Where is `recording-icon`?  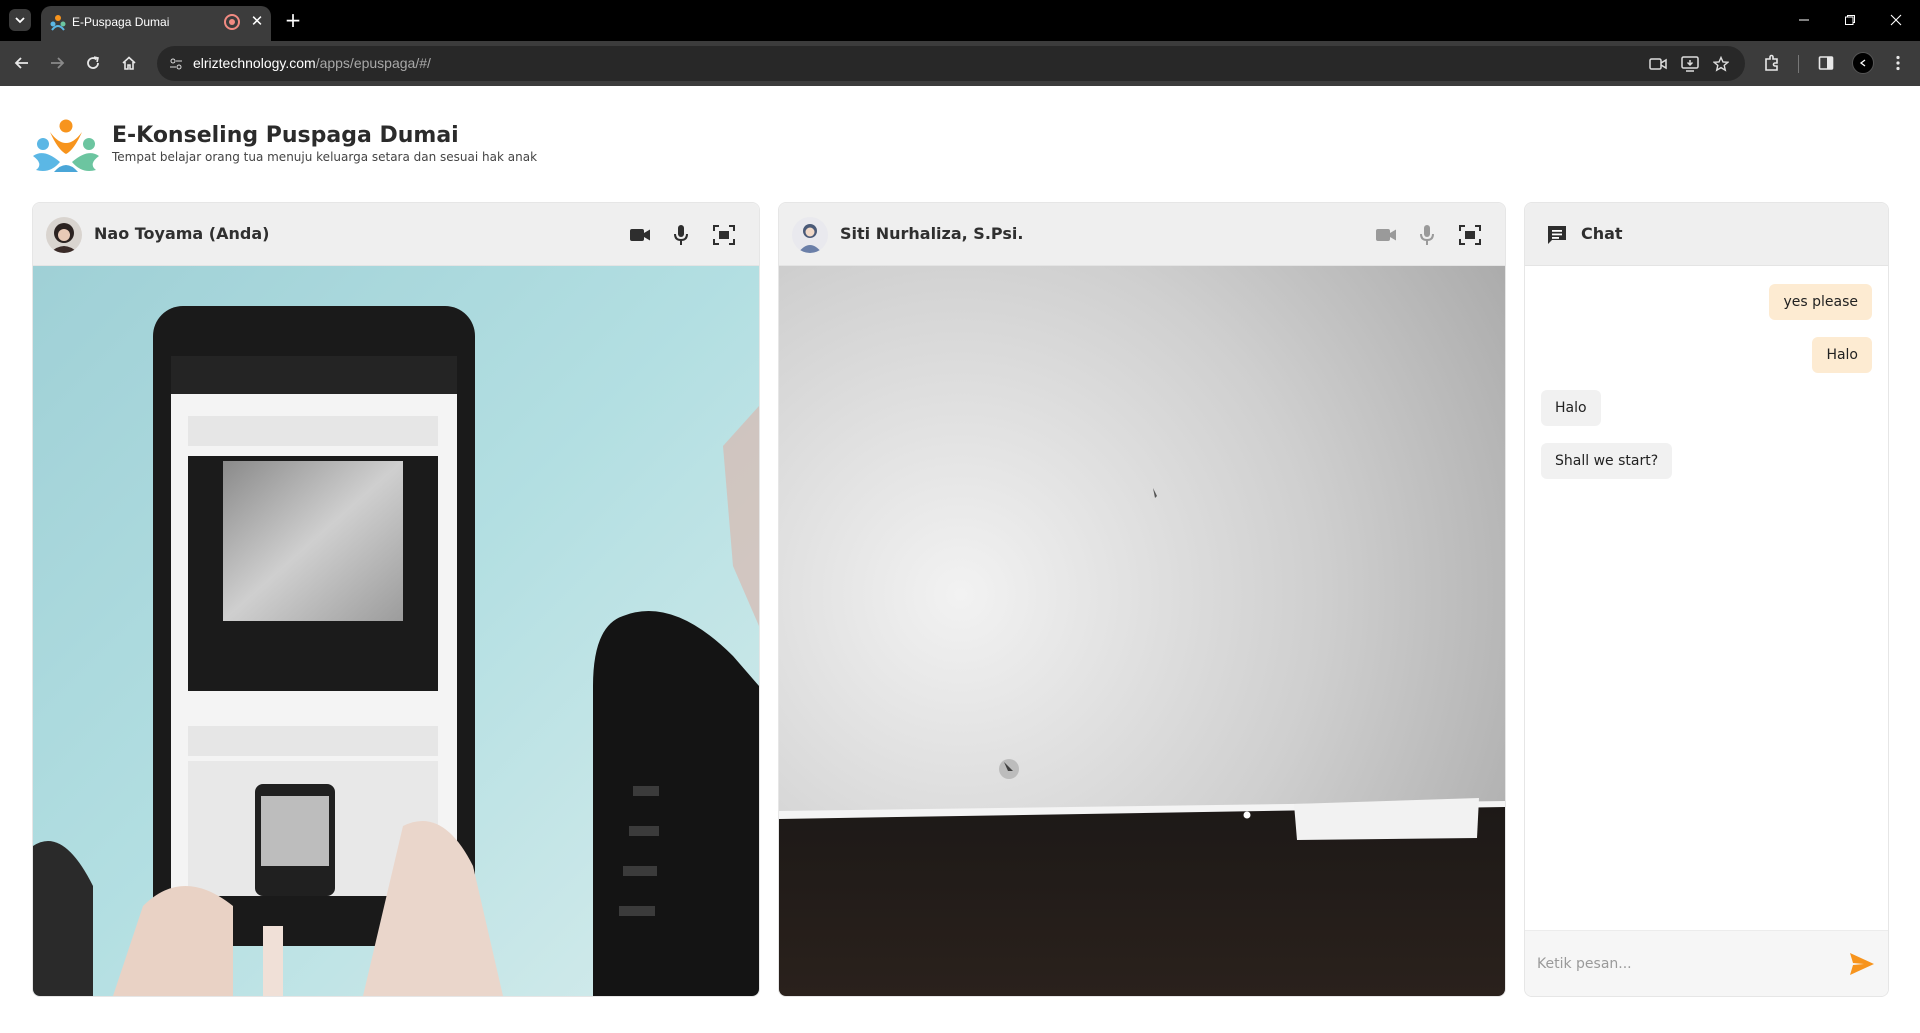
recording-icon is located at coordinates (232, 22).